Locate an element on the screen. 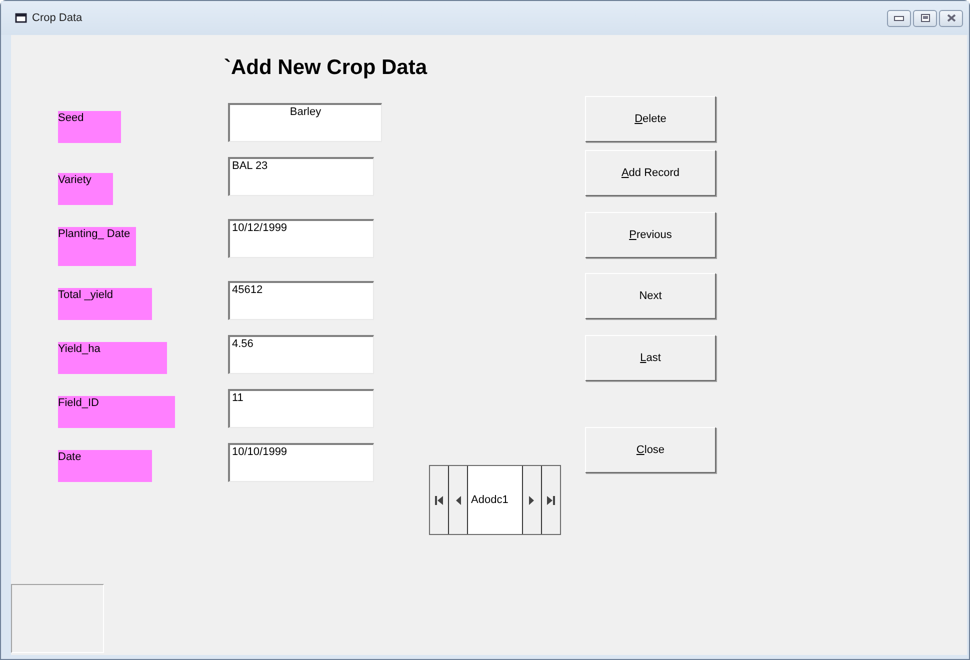 This screenshot has width=970, height=660. command-button: Last is located at coordinates (650, 358).